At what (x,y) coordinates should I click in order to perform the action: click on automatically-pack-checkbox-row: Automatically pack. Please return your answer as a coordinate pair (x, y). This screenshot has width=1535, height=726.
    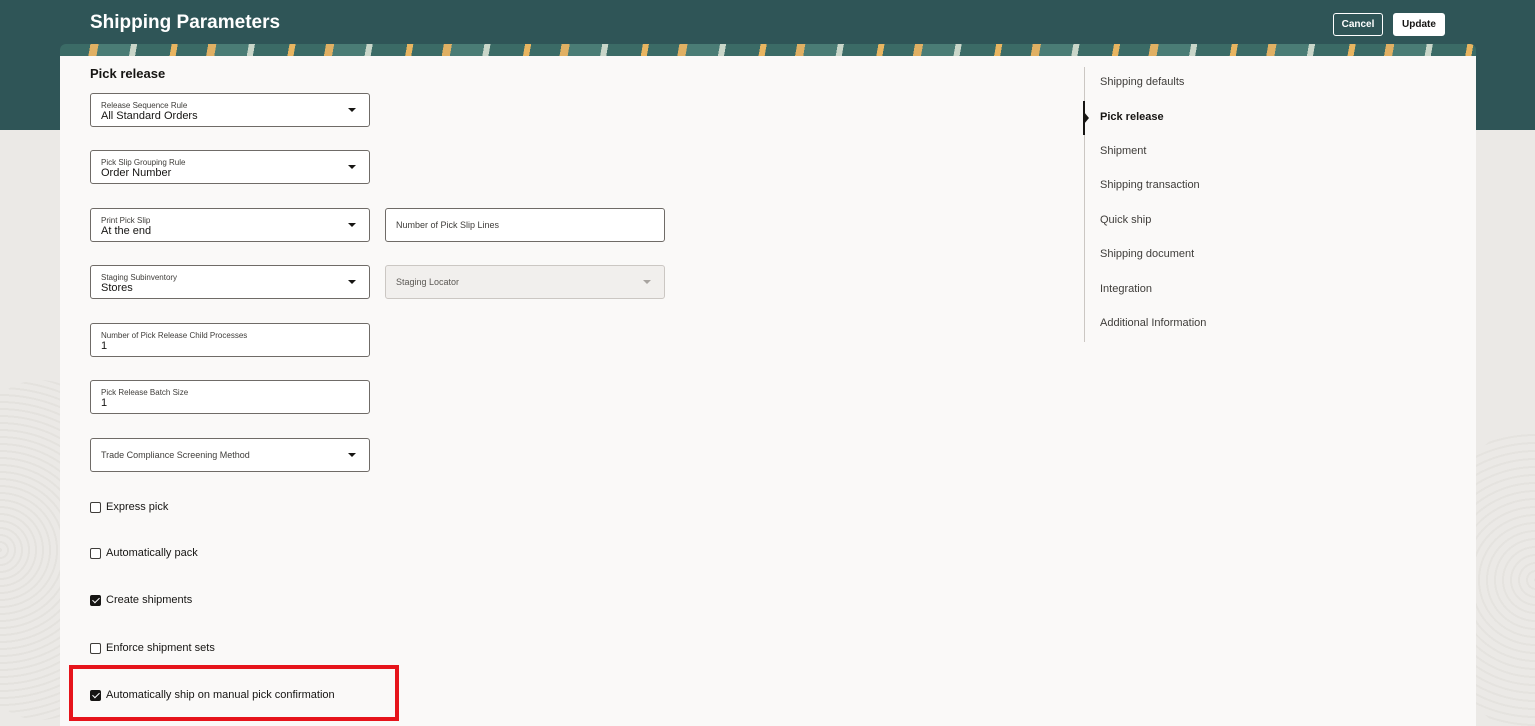
    Looking at the image, I should click on (144, 553).